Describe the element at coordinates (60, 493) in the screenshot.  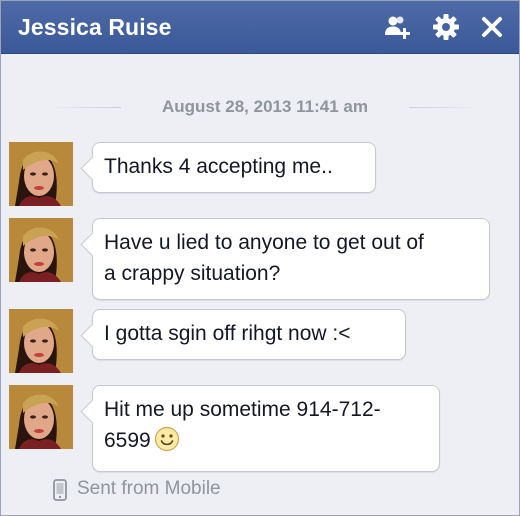
I see `mobile-phone-icon` at that location.